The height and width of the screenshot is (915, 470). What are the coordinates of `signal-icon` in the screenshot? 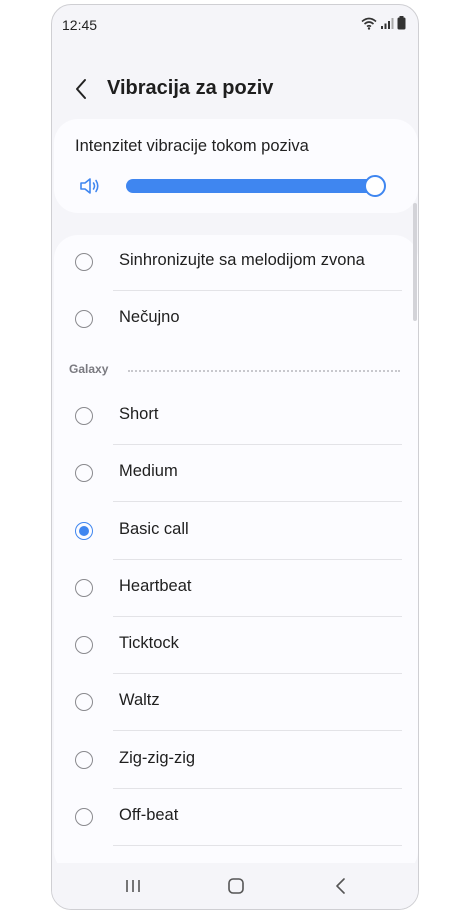 It's located at (387, 23).